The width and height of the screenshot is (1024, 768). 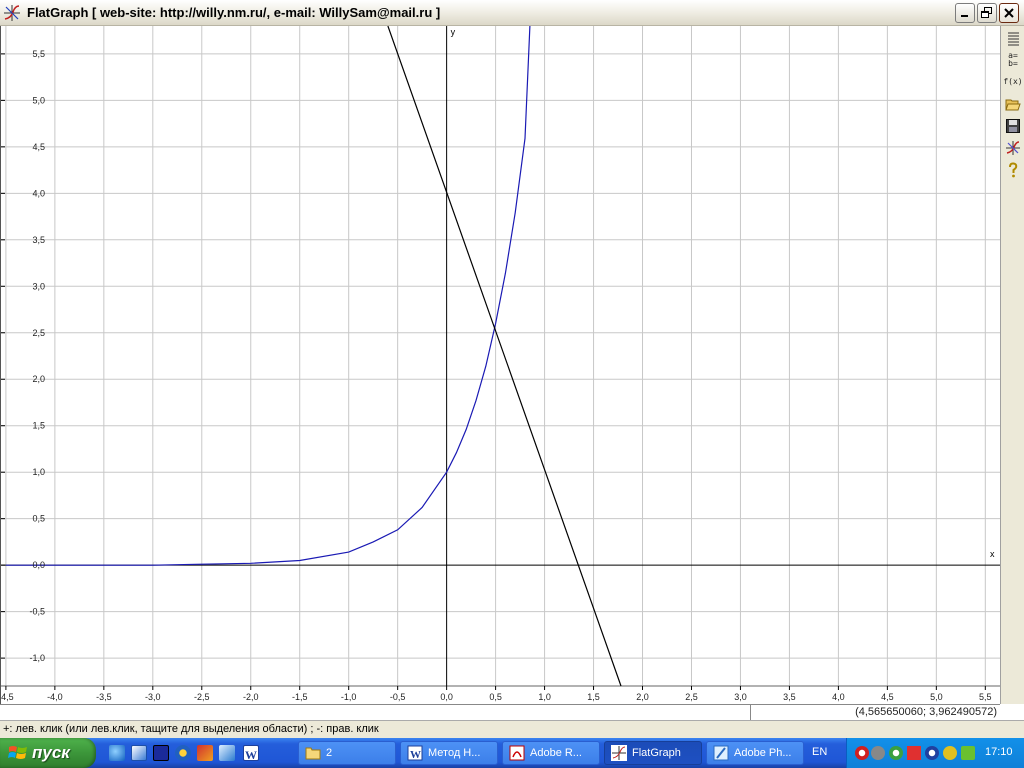 I want to click on ie-quicklaunch-icon, so click(x=117, y=753).